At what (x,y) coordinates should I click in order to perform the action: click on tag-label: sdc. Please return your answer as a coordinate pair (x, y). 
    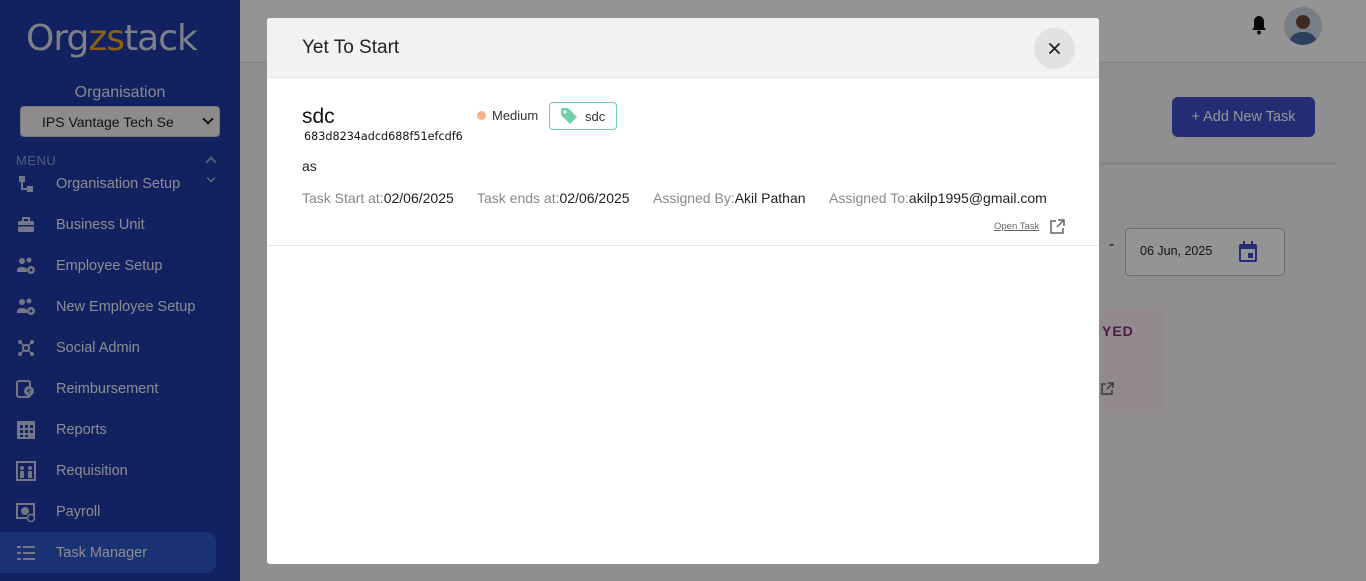
    Looking at the image, I should click on (595, 116).